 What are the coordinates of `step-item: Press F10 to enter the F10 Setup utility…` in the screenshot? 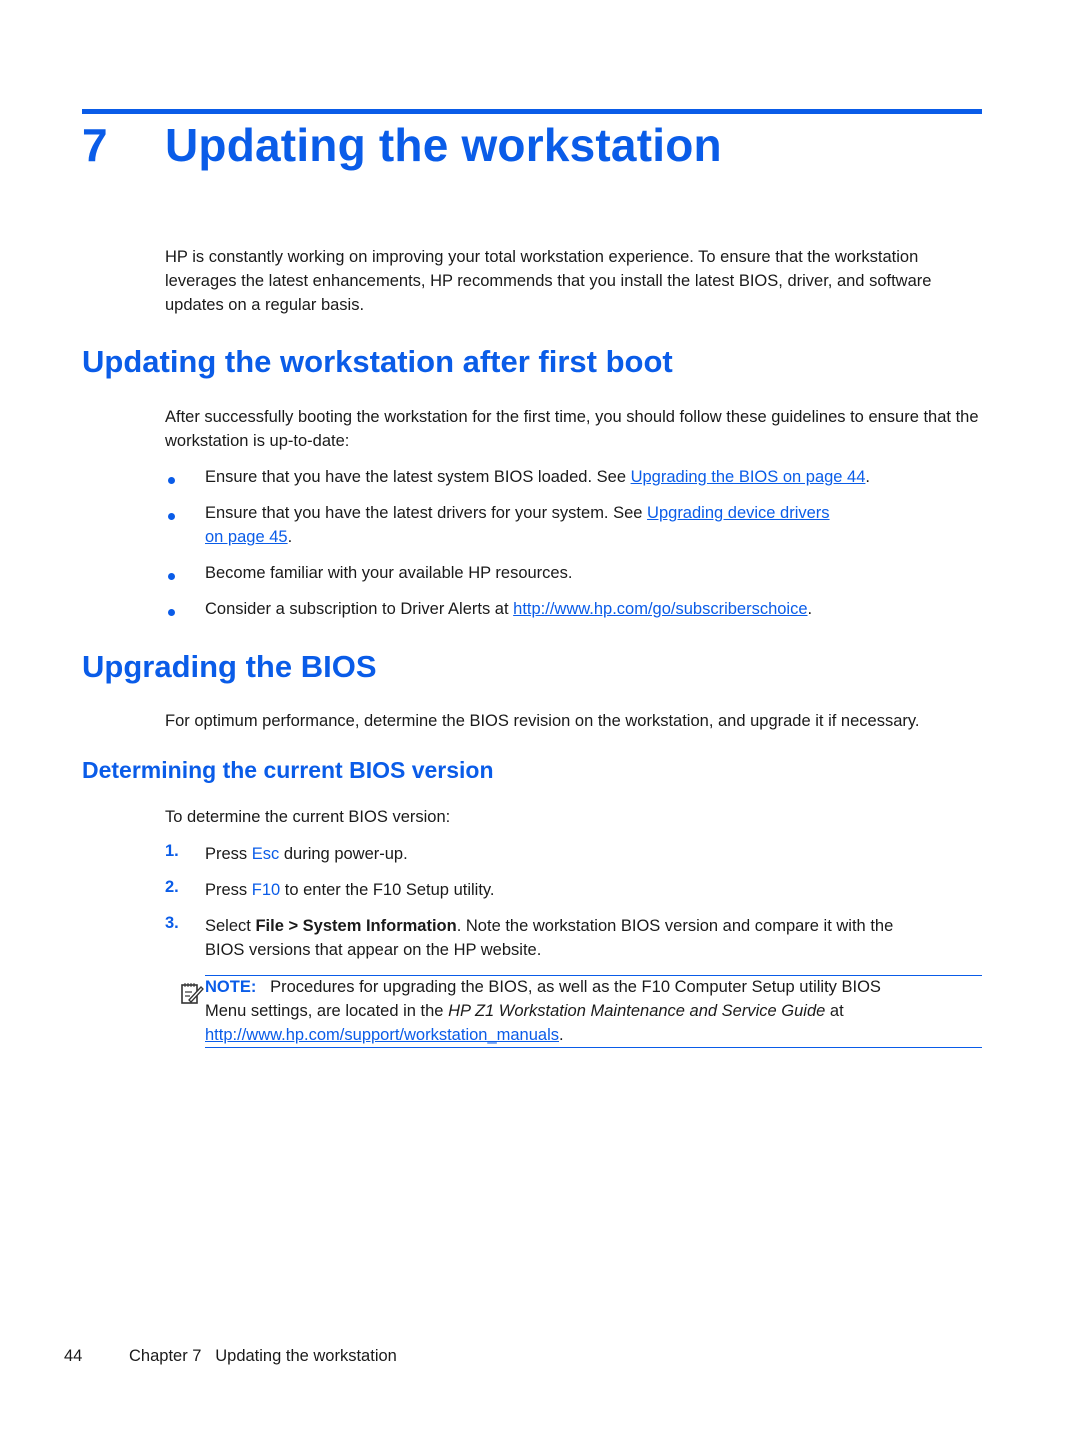 It's located at (350, 890).